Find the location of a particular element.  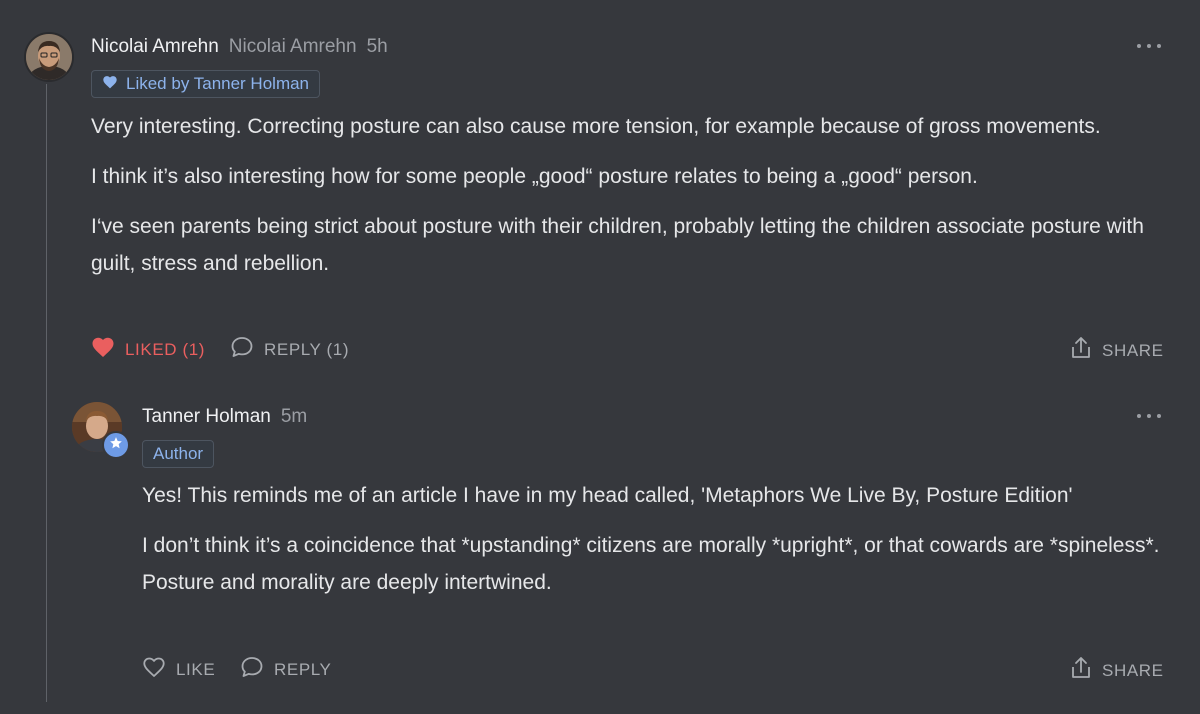

like-label: LIKED (1) is located at coordinates (165, 349).